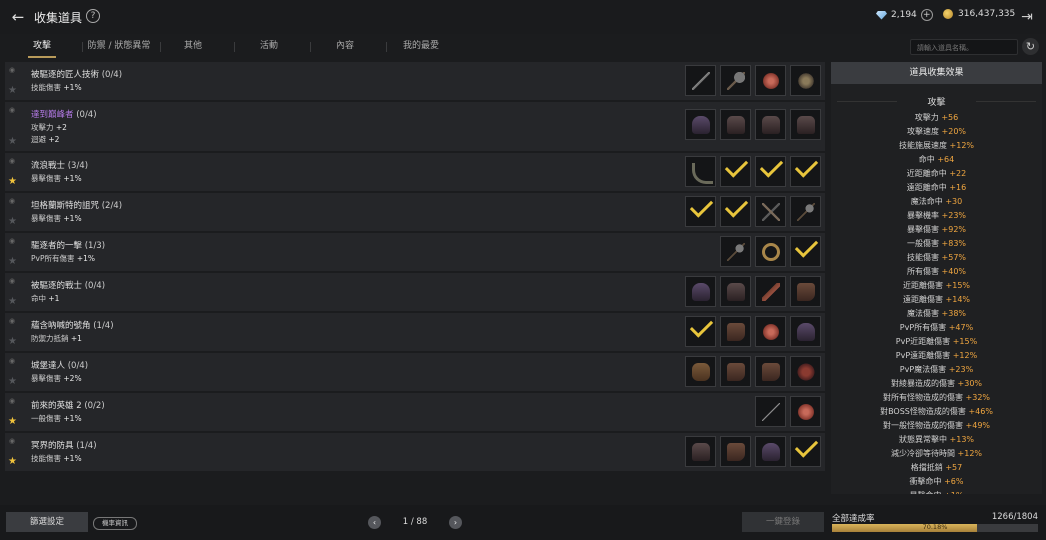 The height and width of the screenshot is (540, 1046). I want to click on collection-row: ◉ ★ 前來的英雄 2 (0/2) 一般傷害 +1%, so click(415, 412).